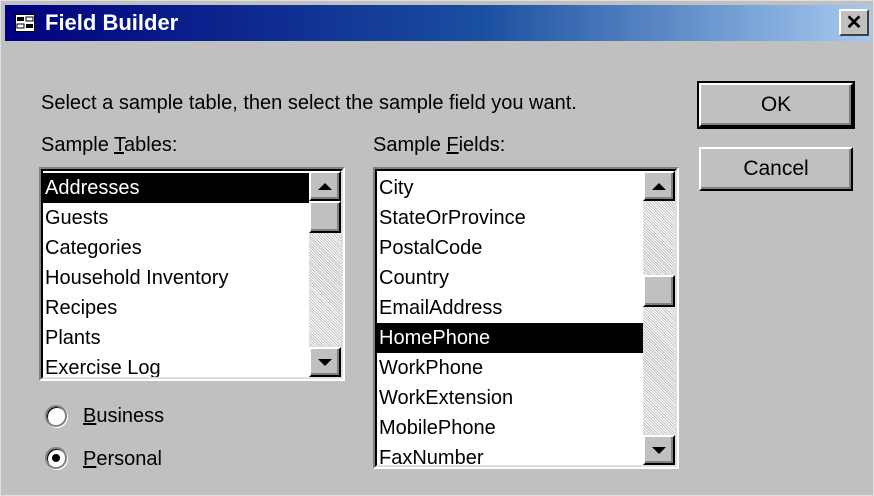 Image resolution: width=874 pixels, height=496 pixels. I want to click on close-button: ✕, so click(854, 22).